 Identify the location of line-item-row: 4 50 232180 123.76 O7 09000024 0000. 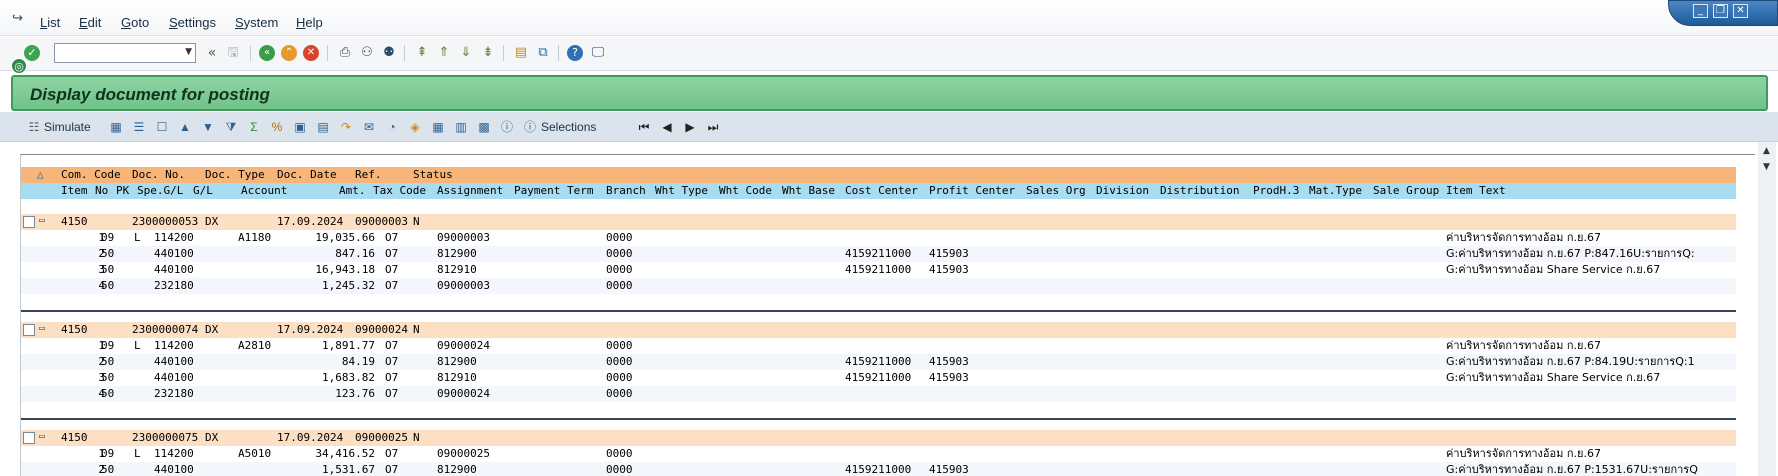
(878, 394).